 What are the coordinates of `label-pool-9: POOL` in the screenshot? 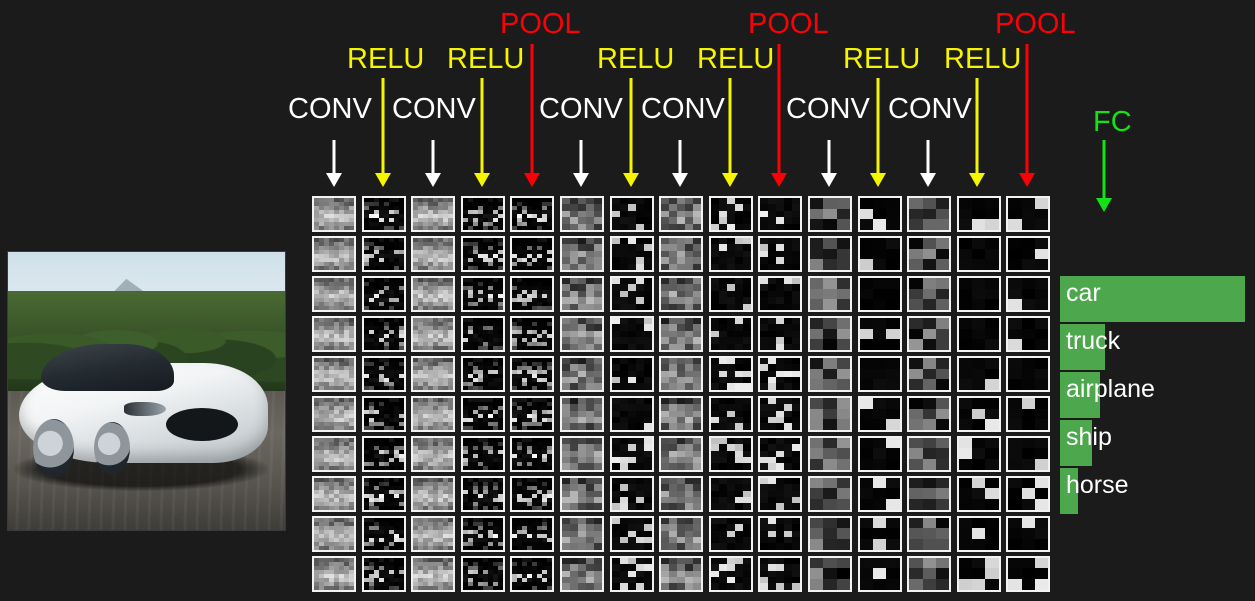 It's located at (788, 24).